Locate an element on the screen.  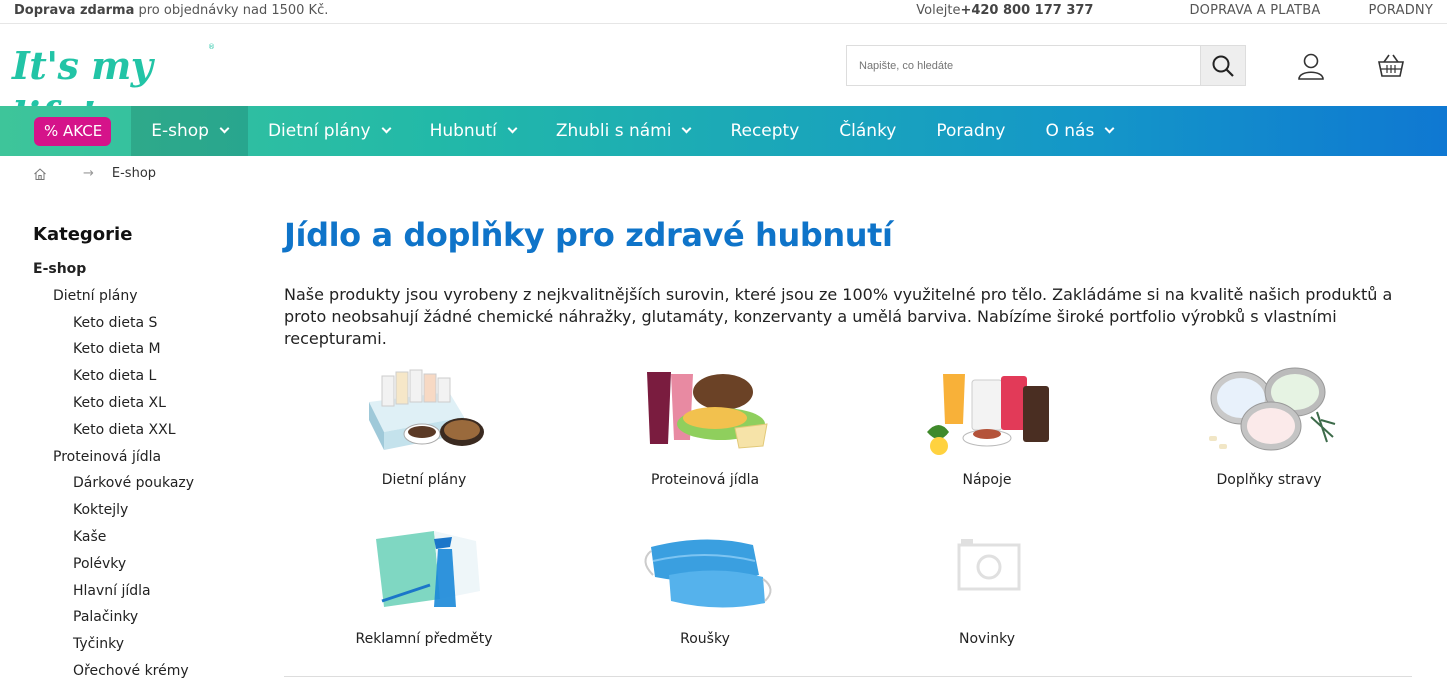
category-label: Dietní plány is located at coordinates (424, 480).